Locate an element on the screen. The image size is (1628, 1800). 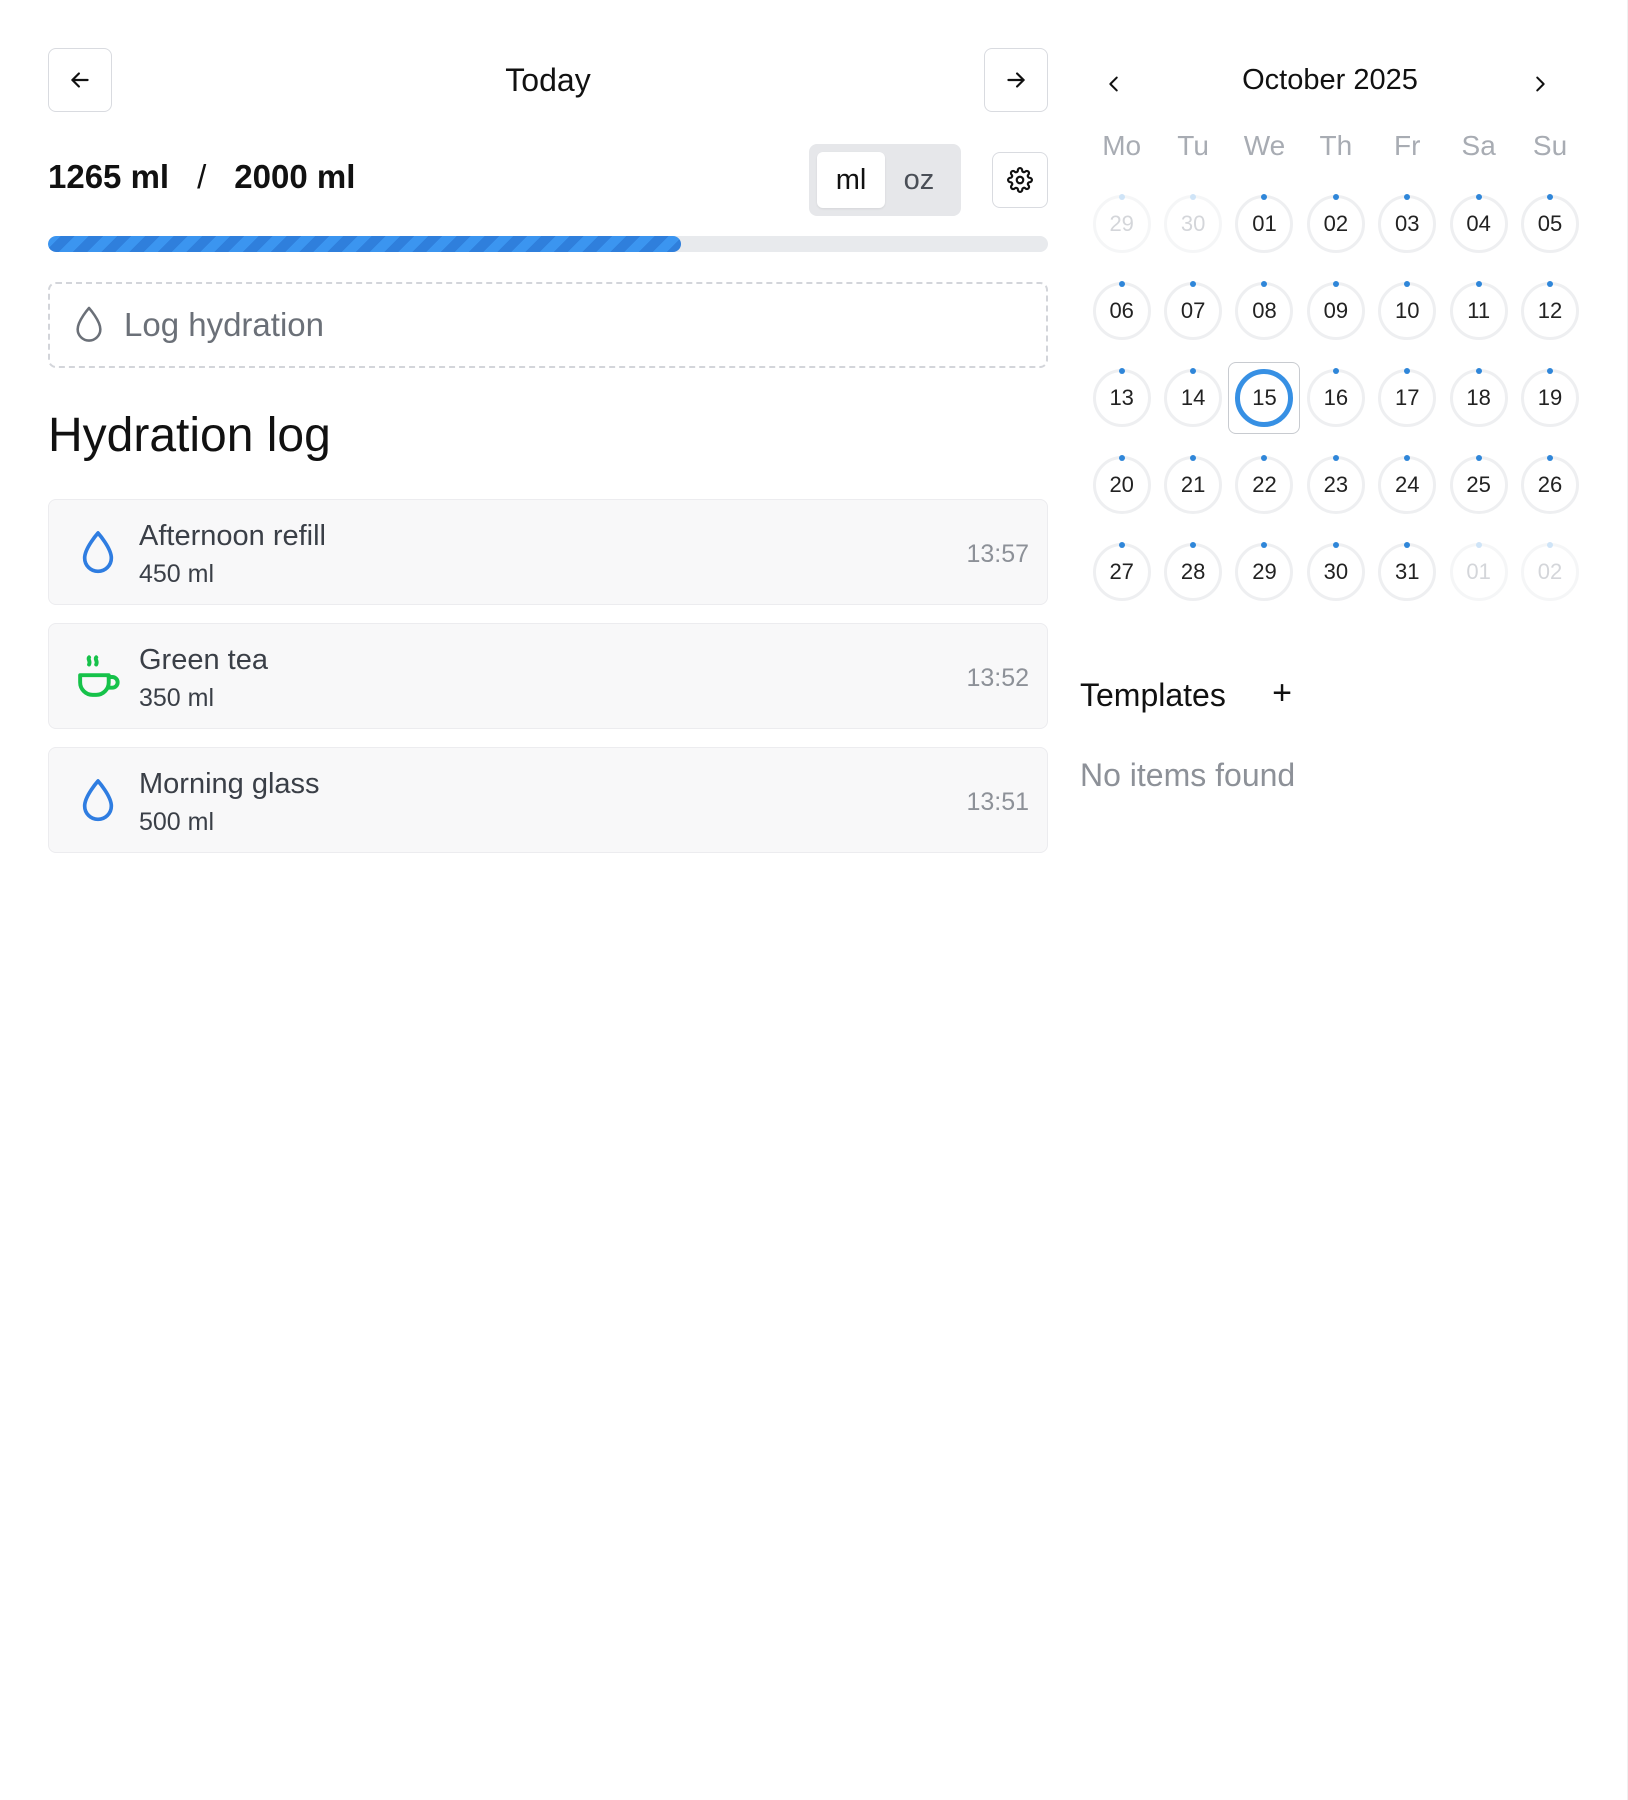
log-entry-time: 13:57 is located at coordinates (997, 554).